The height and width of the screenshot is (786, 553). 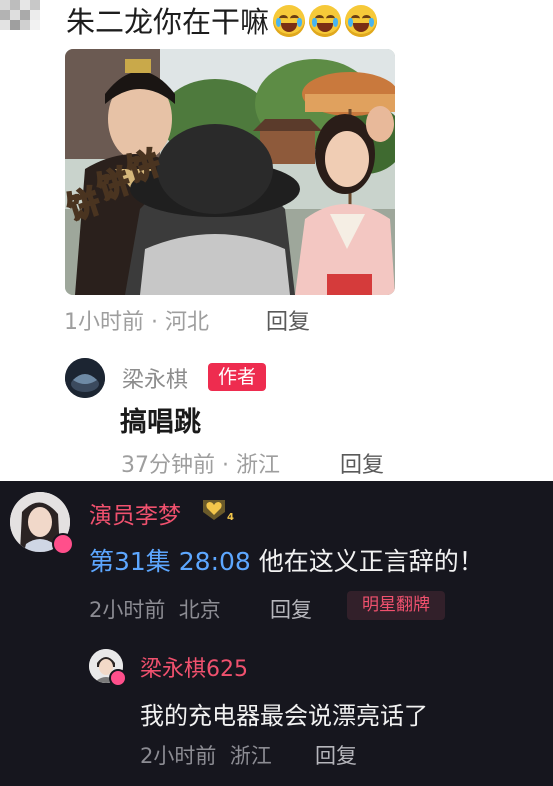 What do you see at coordinates (200, 465) in the screenshot?
I see `reply-time-location: 37分钟前 · 浙江` at bounding box center [200, 465].